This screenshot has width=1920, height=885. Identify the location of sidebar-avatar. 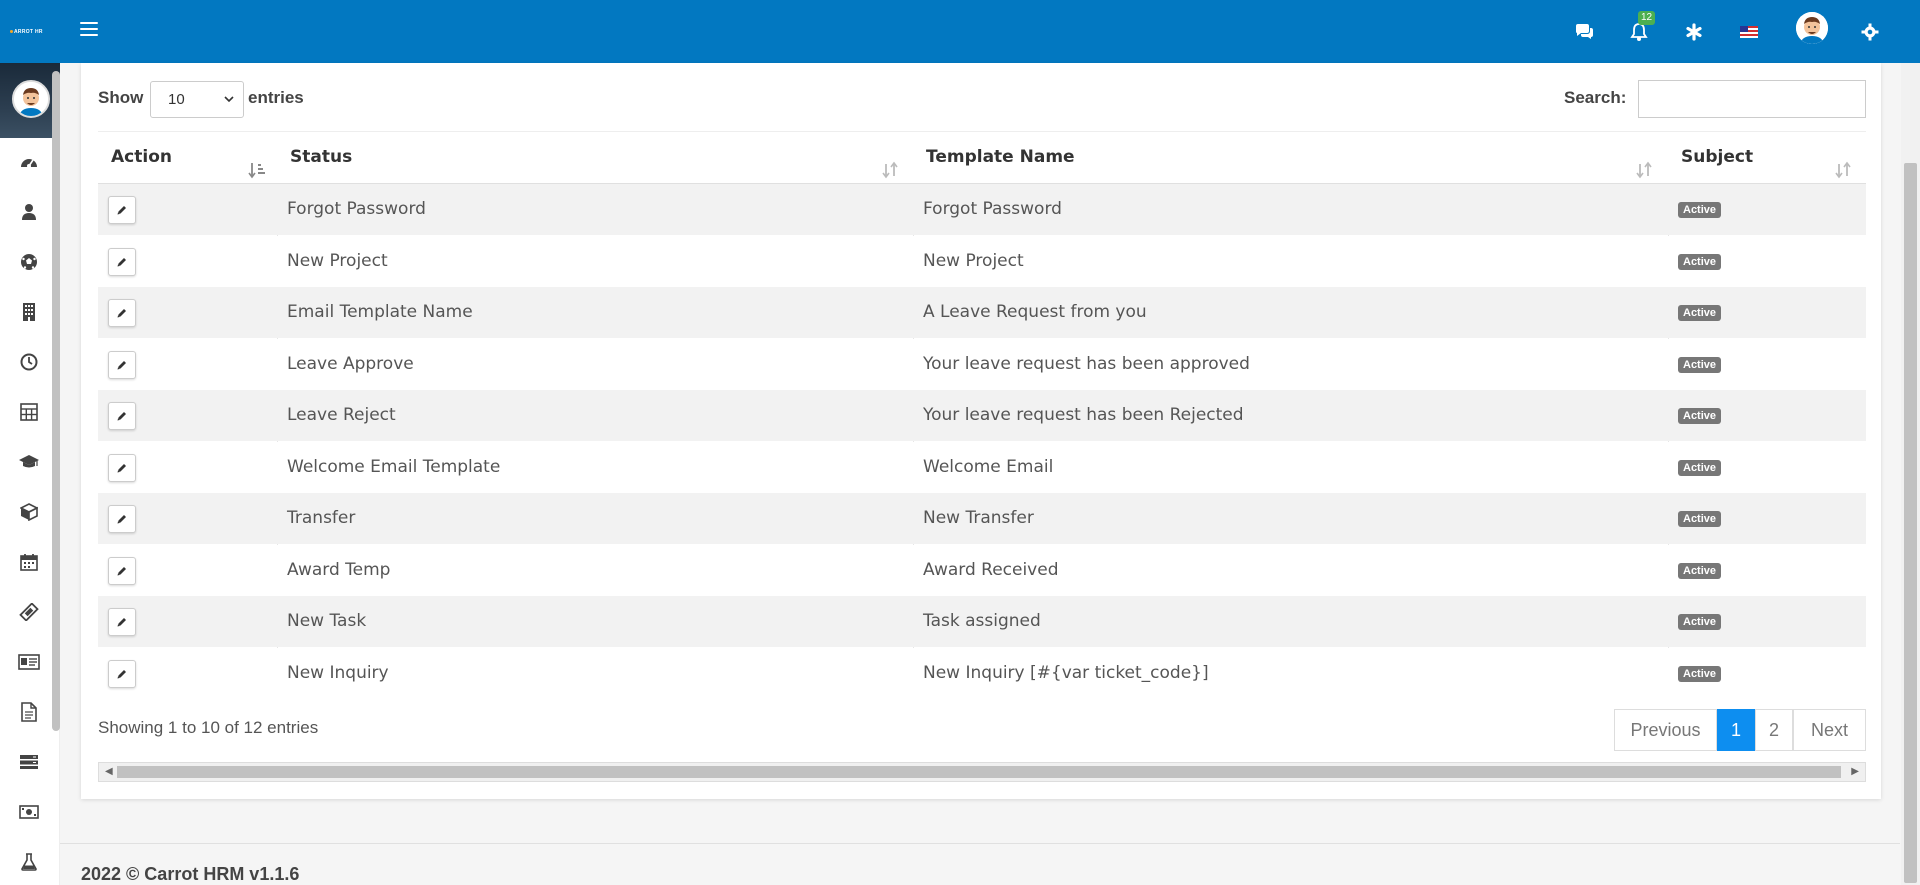
(31, 99).